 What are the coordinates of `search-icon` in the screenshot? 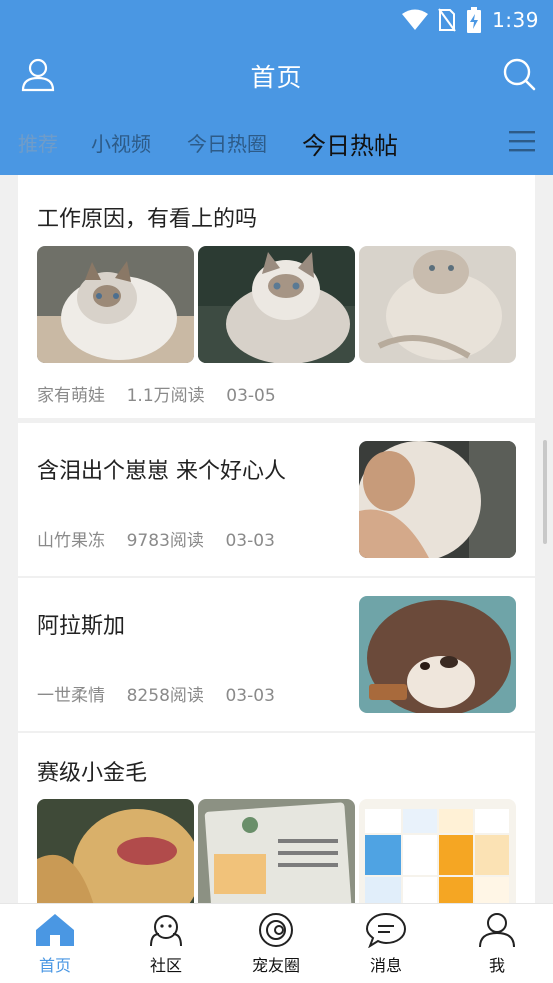 It's located at (519, 74).